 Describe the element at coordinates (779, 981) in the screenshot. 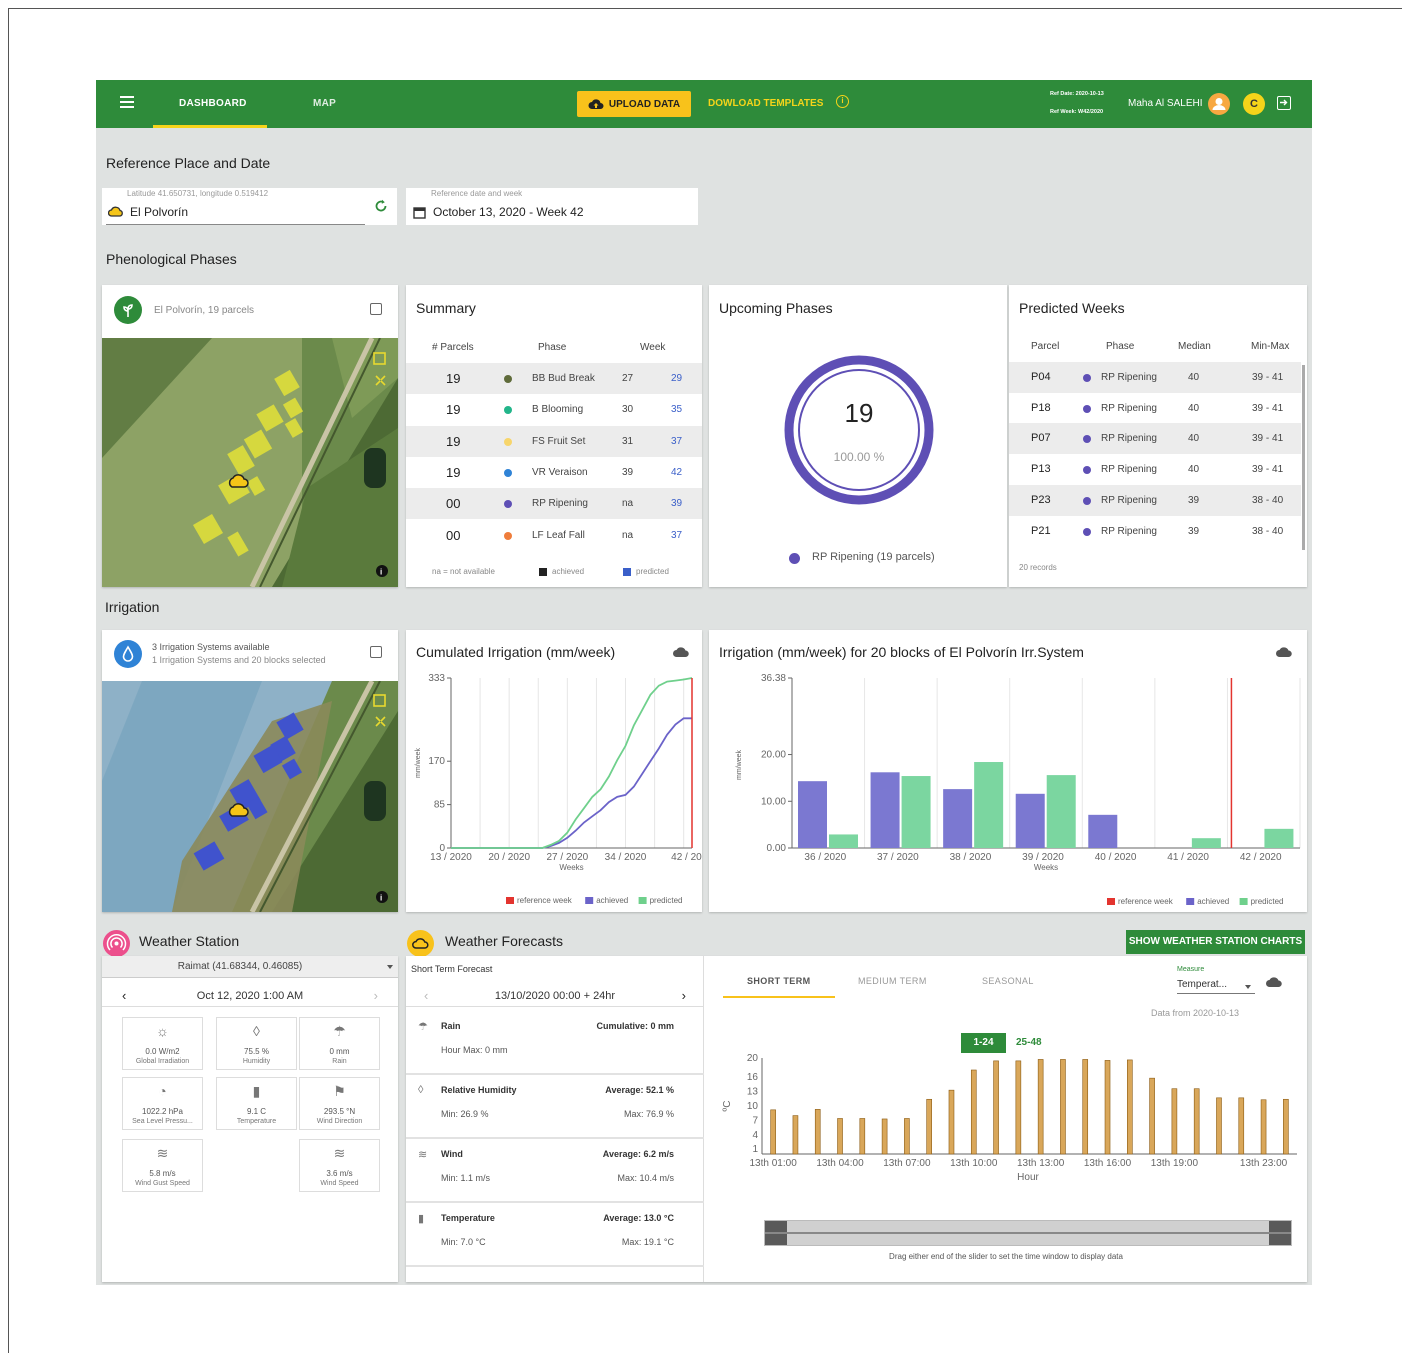

I see `tab-short-term: SHORT TERM` at that location.